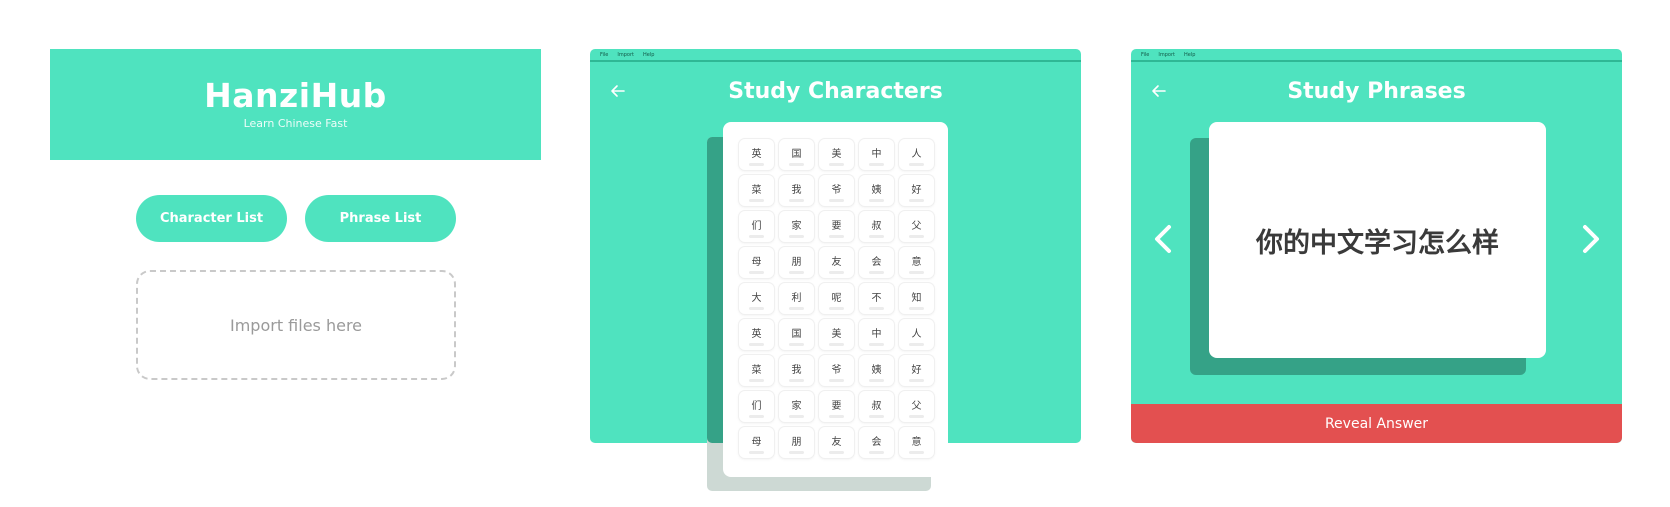 This screenshot has width=1670, height=507. What do you see at coordinates (295, 95) in the screenshot?
I see `app-title: HanziHub` at bounding box center [295, 95].